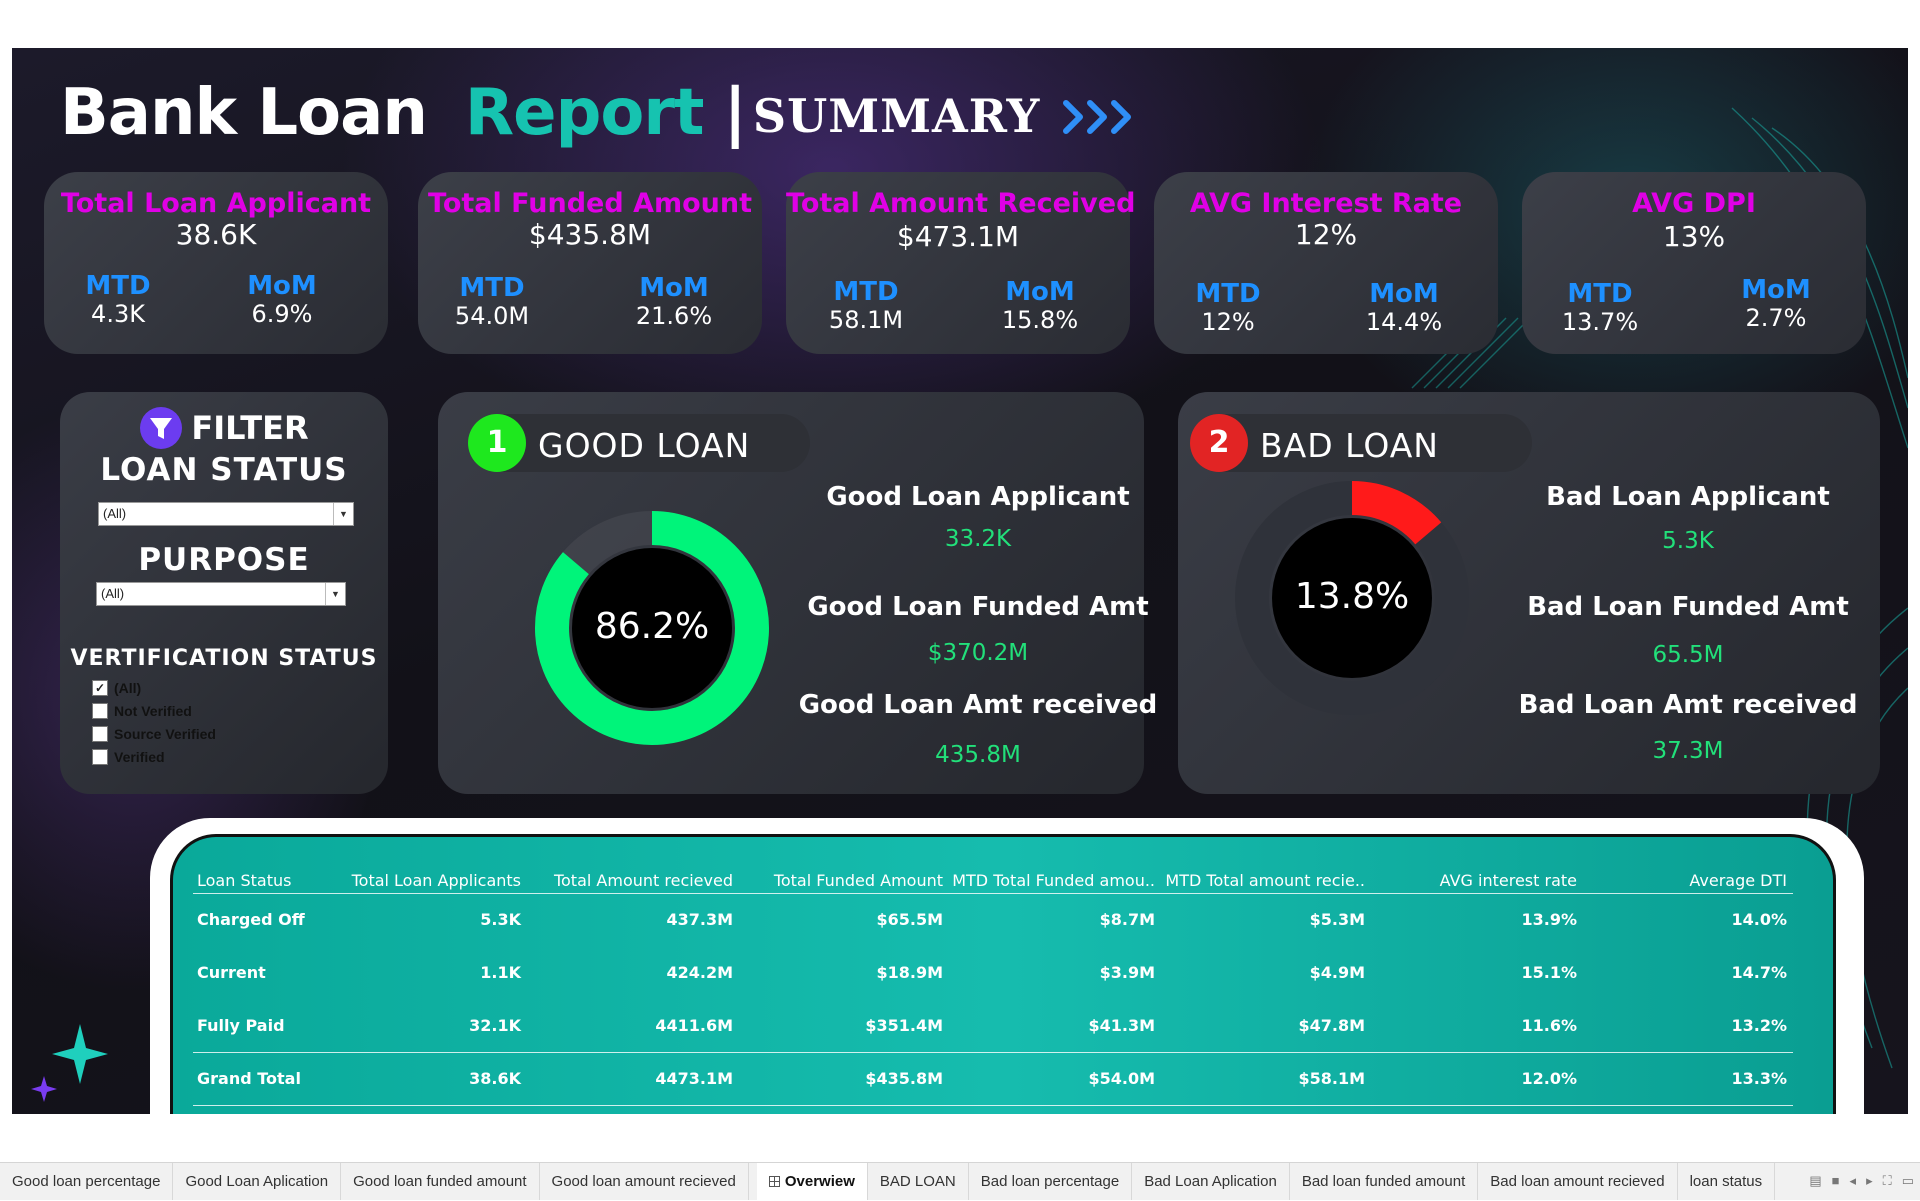 This screenshot has height=1201, width=1920. I want to click on tab-overwiew: Overwiew, so click(812, 1181).